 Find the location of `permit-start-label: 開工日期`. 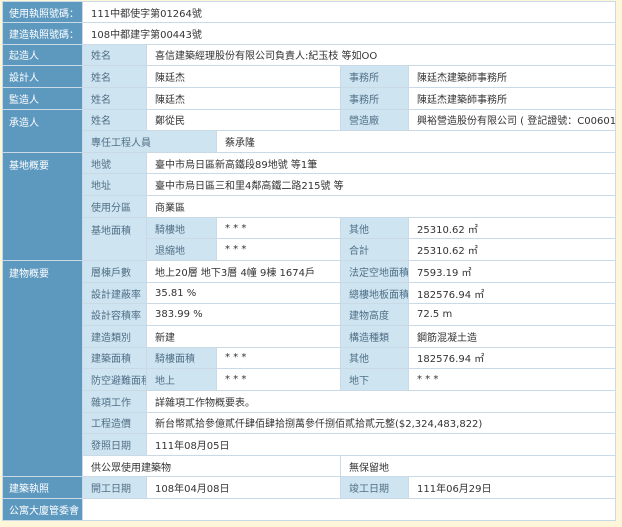

permit-start-label: 開工日期 is located at coordinates (114, 488).